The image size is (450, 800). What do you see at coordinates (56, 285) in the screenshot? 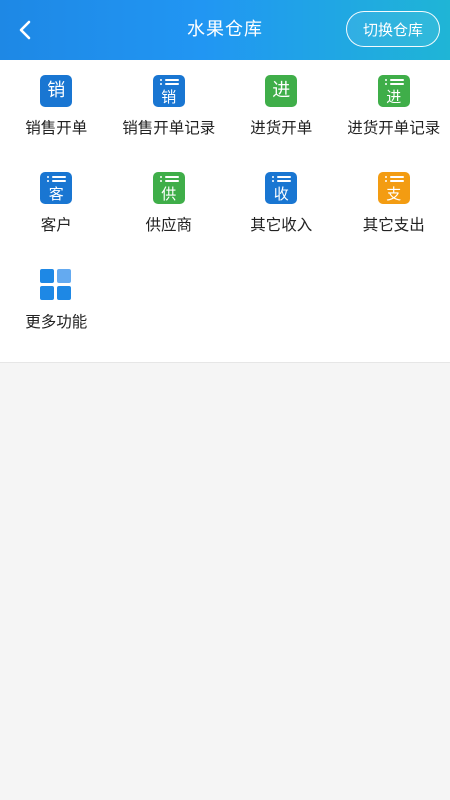
I see `more-grid-icon` at bounding box center [56, 285].